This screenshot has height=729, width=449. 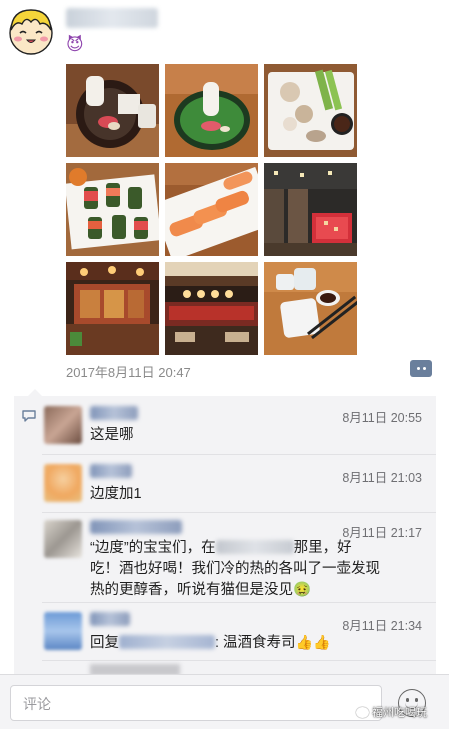 I want to click on comment-input-bar: 评论, so click(x=224, y=701).